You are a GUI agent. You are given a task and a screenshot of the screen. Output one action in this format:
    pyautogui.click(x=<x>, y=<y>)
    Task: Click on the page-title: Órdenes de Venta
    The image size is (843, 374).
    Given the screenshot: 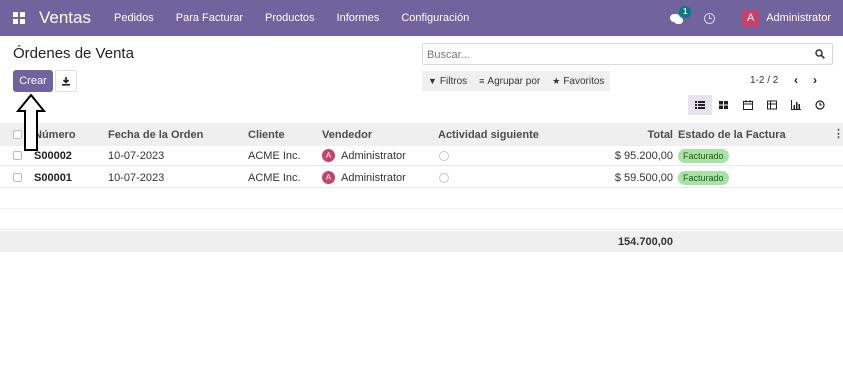 What is the action you would take?
    pyautogui.click(x=73, y=53)
    